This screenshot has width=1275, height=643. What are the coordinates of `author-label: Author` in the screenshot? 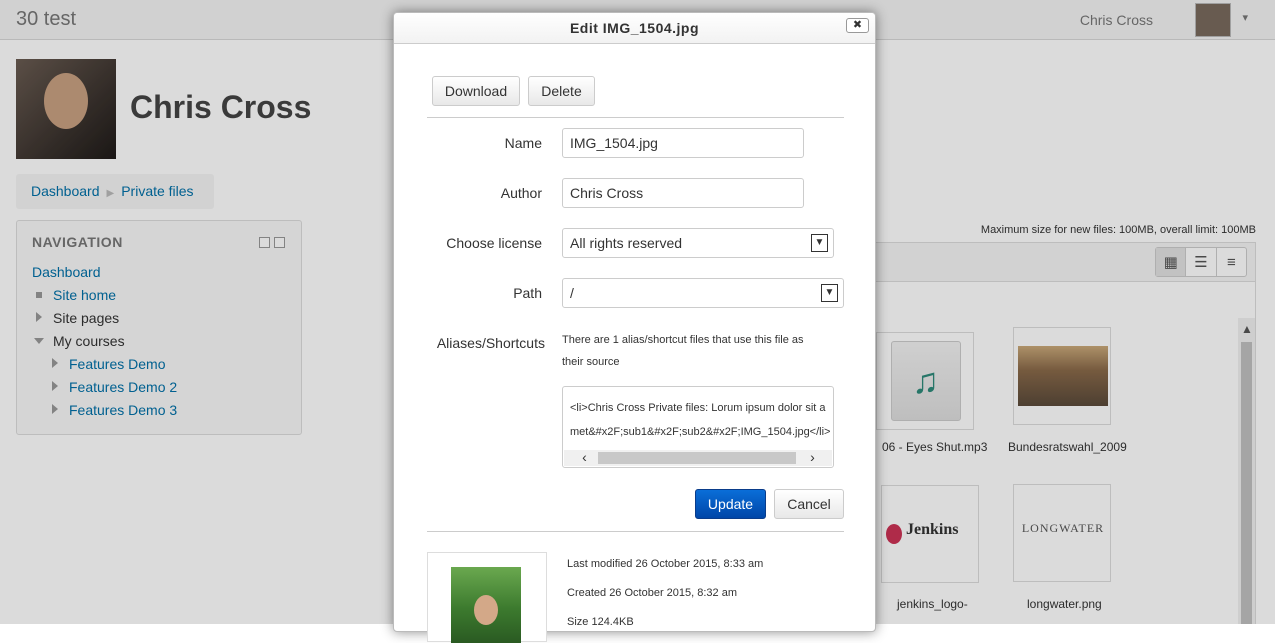 It's located at (521, 193).